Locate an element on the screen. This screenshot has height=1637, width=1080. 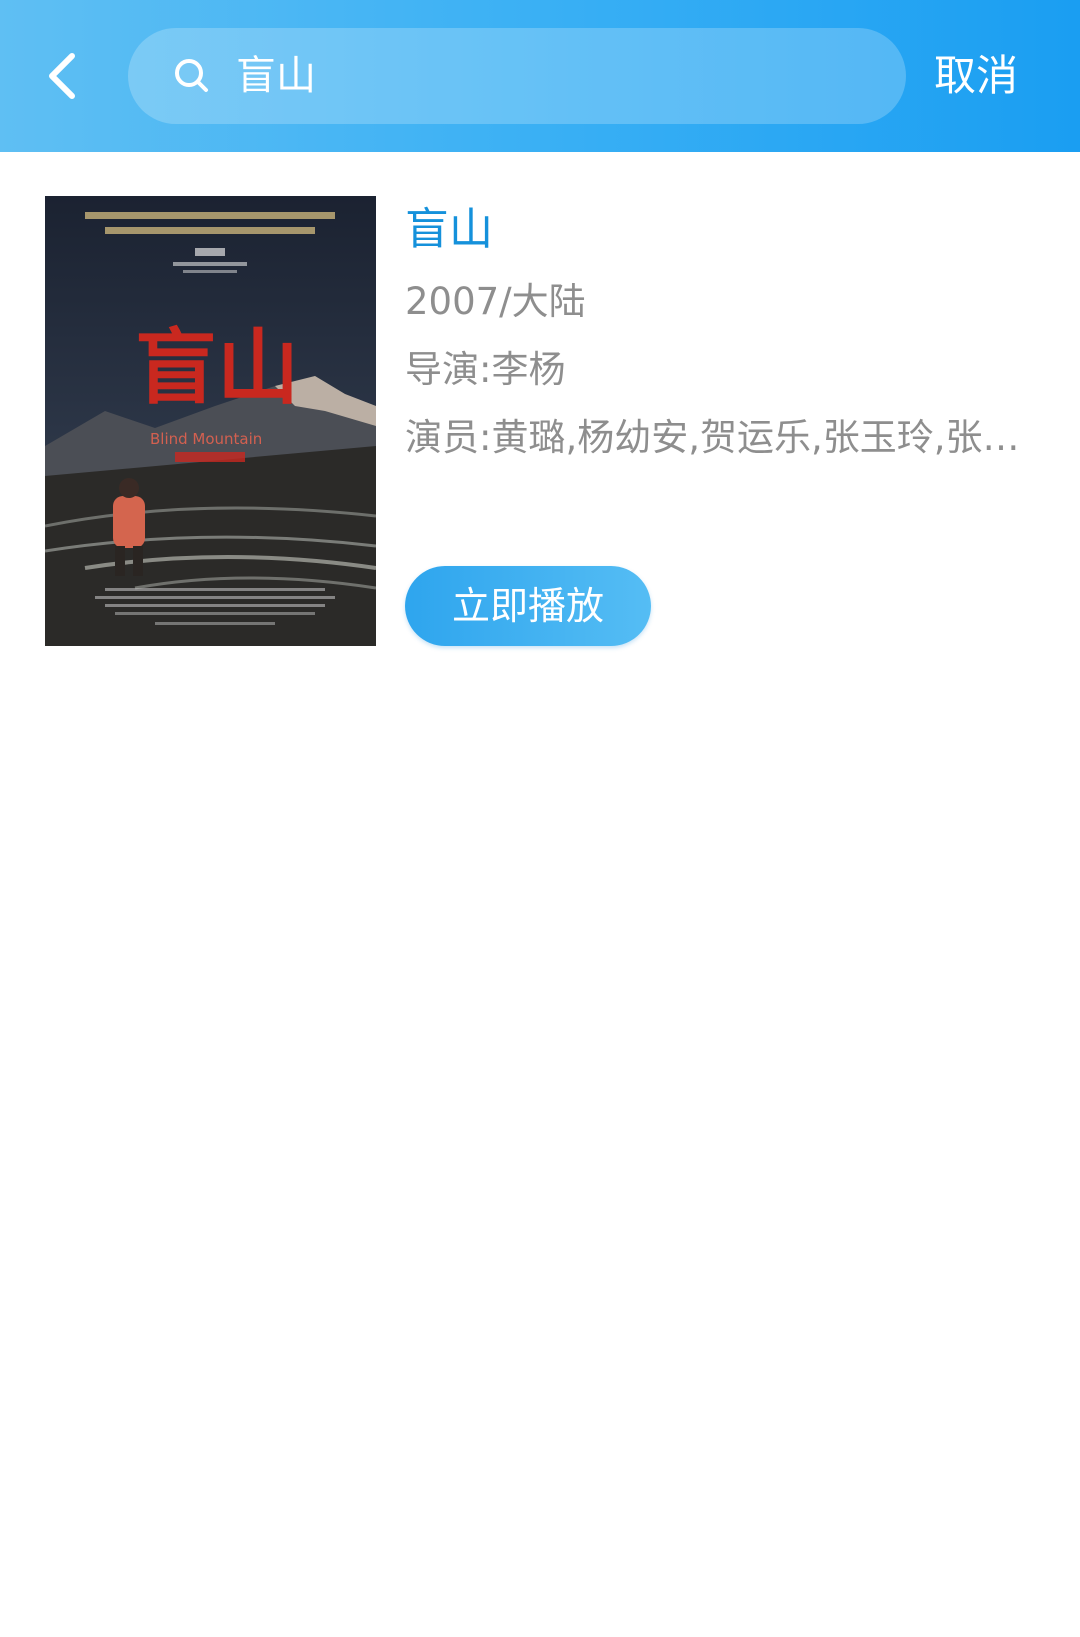
movie-poster: 盲山 Blind Mountain is located at coordinates (210, 421).